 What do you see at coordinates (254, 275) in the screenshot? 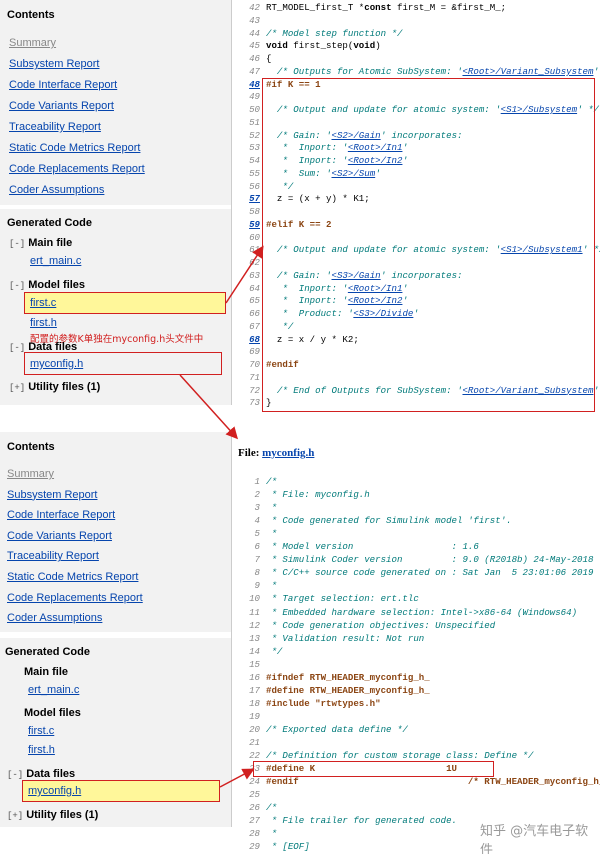
I see `line-number: 63` at bounding box center [254, 275].